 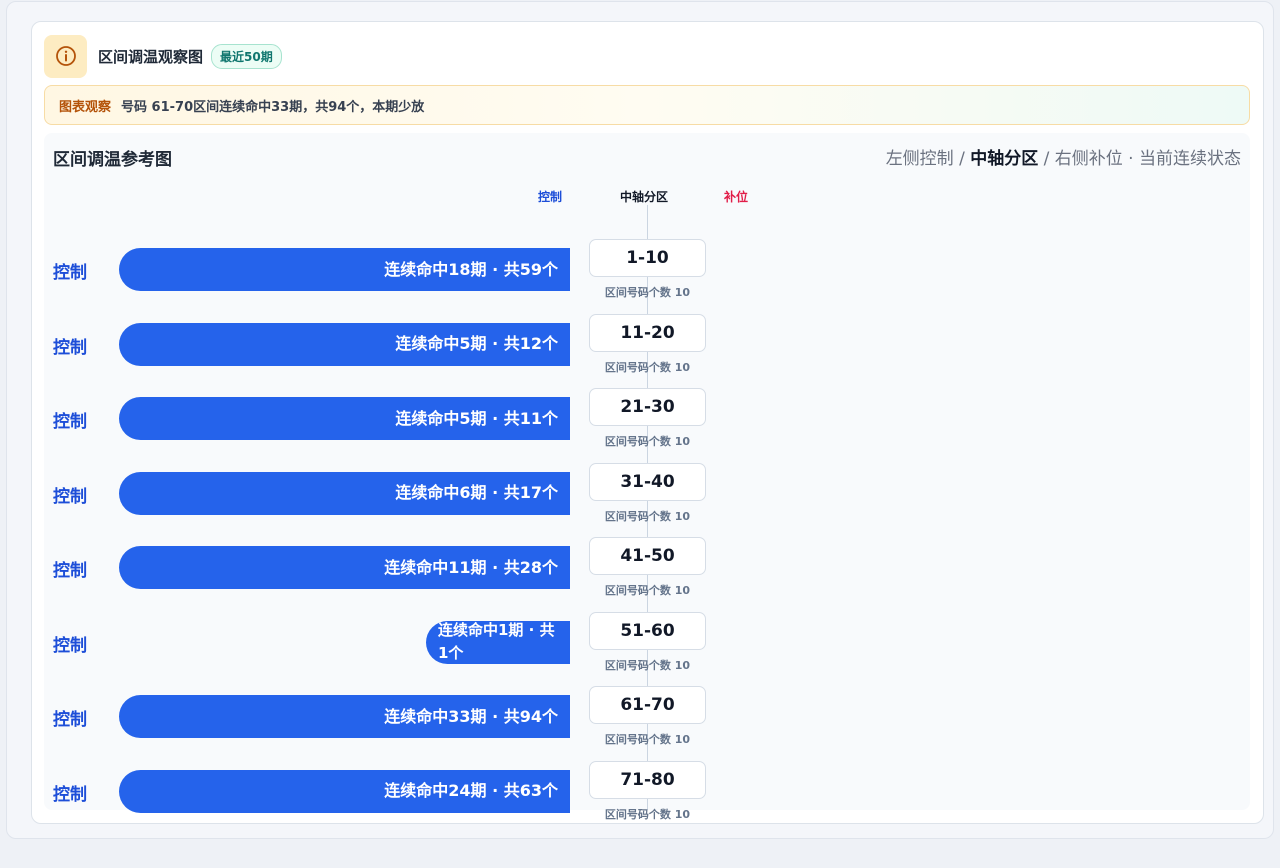 What do you see at coordinates (647, 105) in the screenshot?
I see `observation-banner: 图表观察 号码 61-70区间连续命中33期，共94个，本期少放` at bounding box center [647, 105].